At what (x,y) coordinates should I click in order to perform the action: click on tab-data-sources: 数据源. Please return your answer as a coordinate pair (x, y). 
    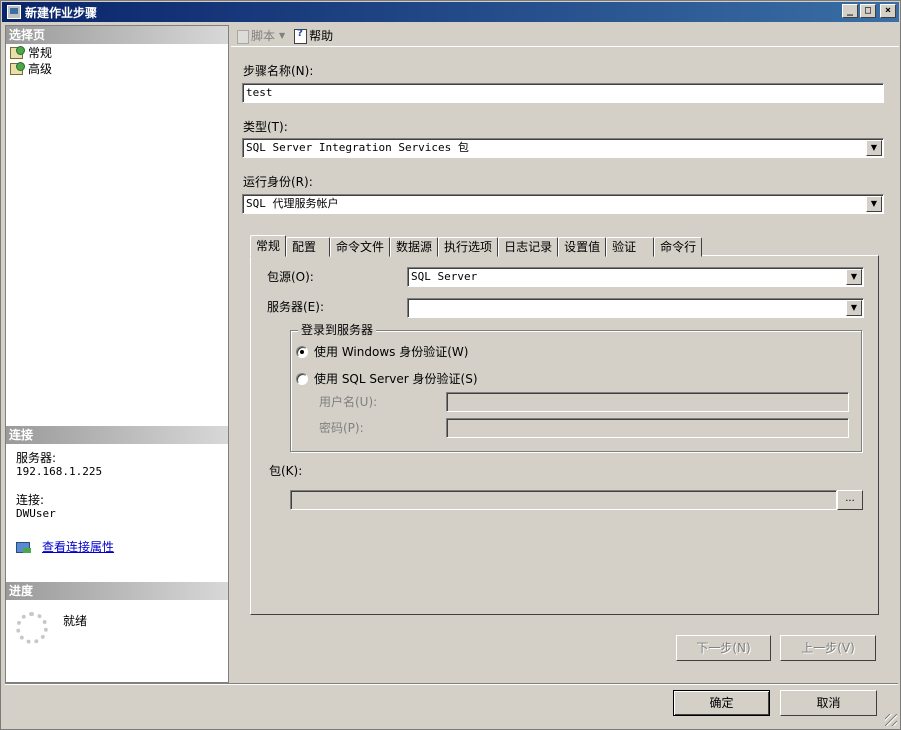
    Looking at the image, I should click on (414, 247).